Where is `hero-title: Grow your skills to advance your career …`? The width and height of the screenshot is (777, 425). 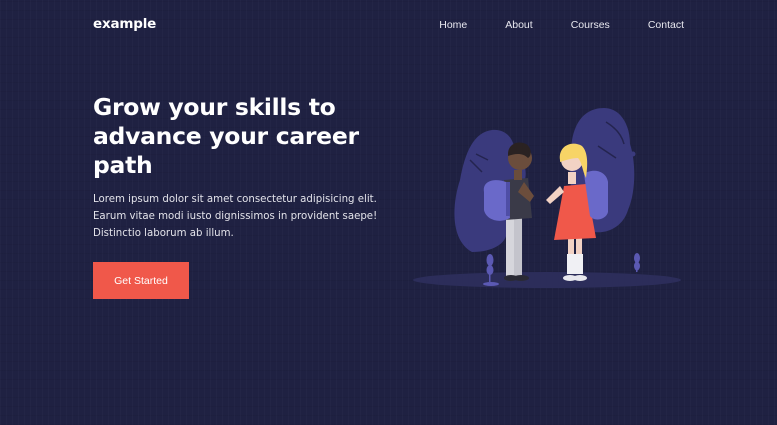 hero-title: Grow your skills to advance your career … is located at coordinates (226, 136).